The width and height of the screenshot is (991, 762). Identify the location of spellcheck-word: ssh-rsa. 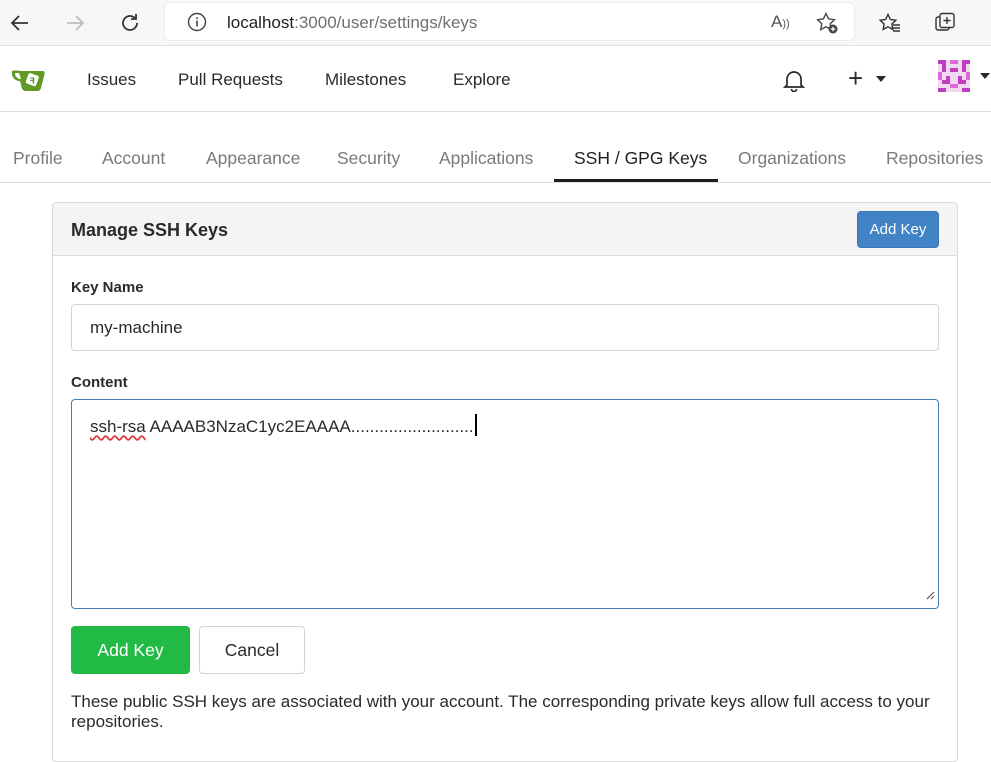
(118, 426).